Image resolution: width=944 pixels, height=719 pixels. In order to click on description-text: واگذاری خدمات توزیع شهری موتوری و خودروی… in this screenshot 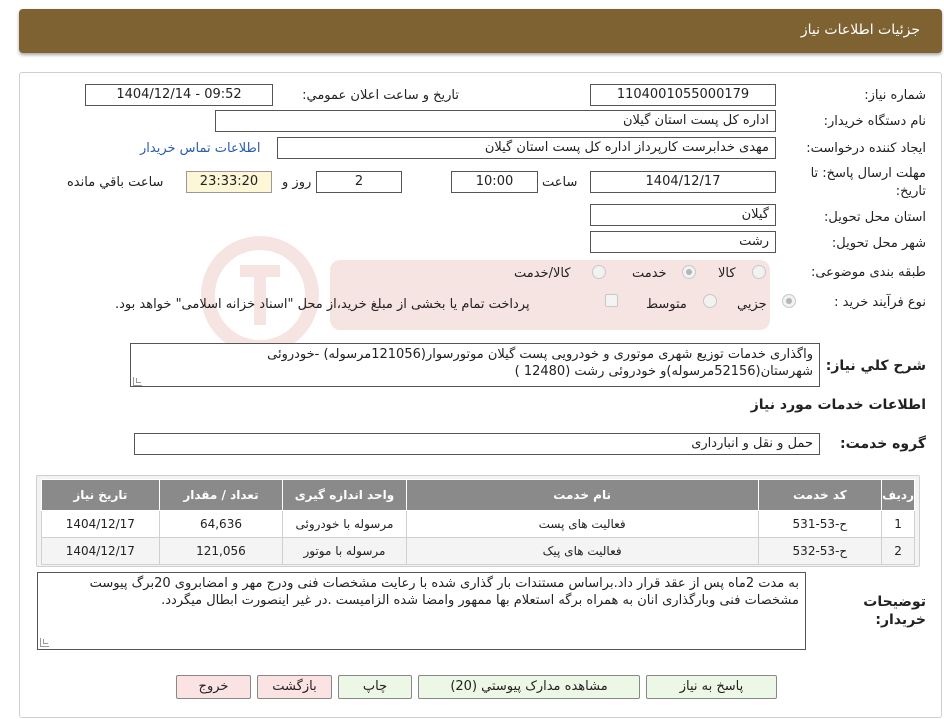, I will do `click(540, 363)`.